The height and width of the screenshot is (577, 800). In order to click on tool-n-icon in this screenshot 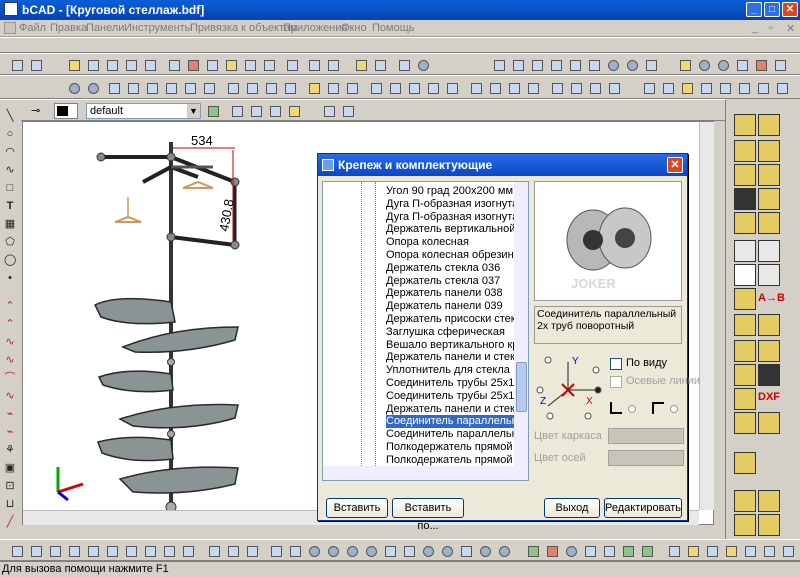, I will do `click(743, 87)`.